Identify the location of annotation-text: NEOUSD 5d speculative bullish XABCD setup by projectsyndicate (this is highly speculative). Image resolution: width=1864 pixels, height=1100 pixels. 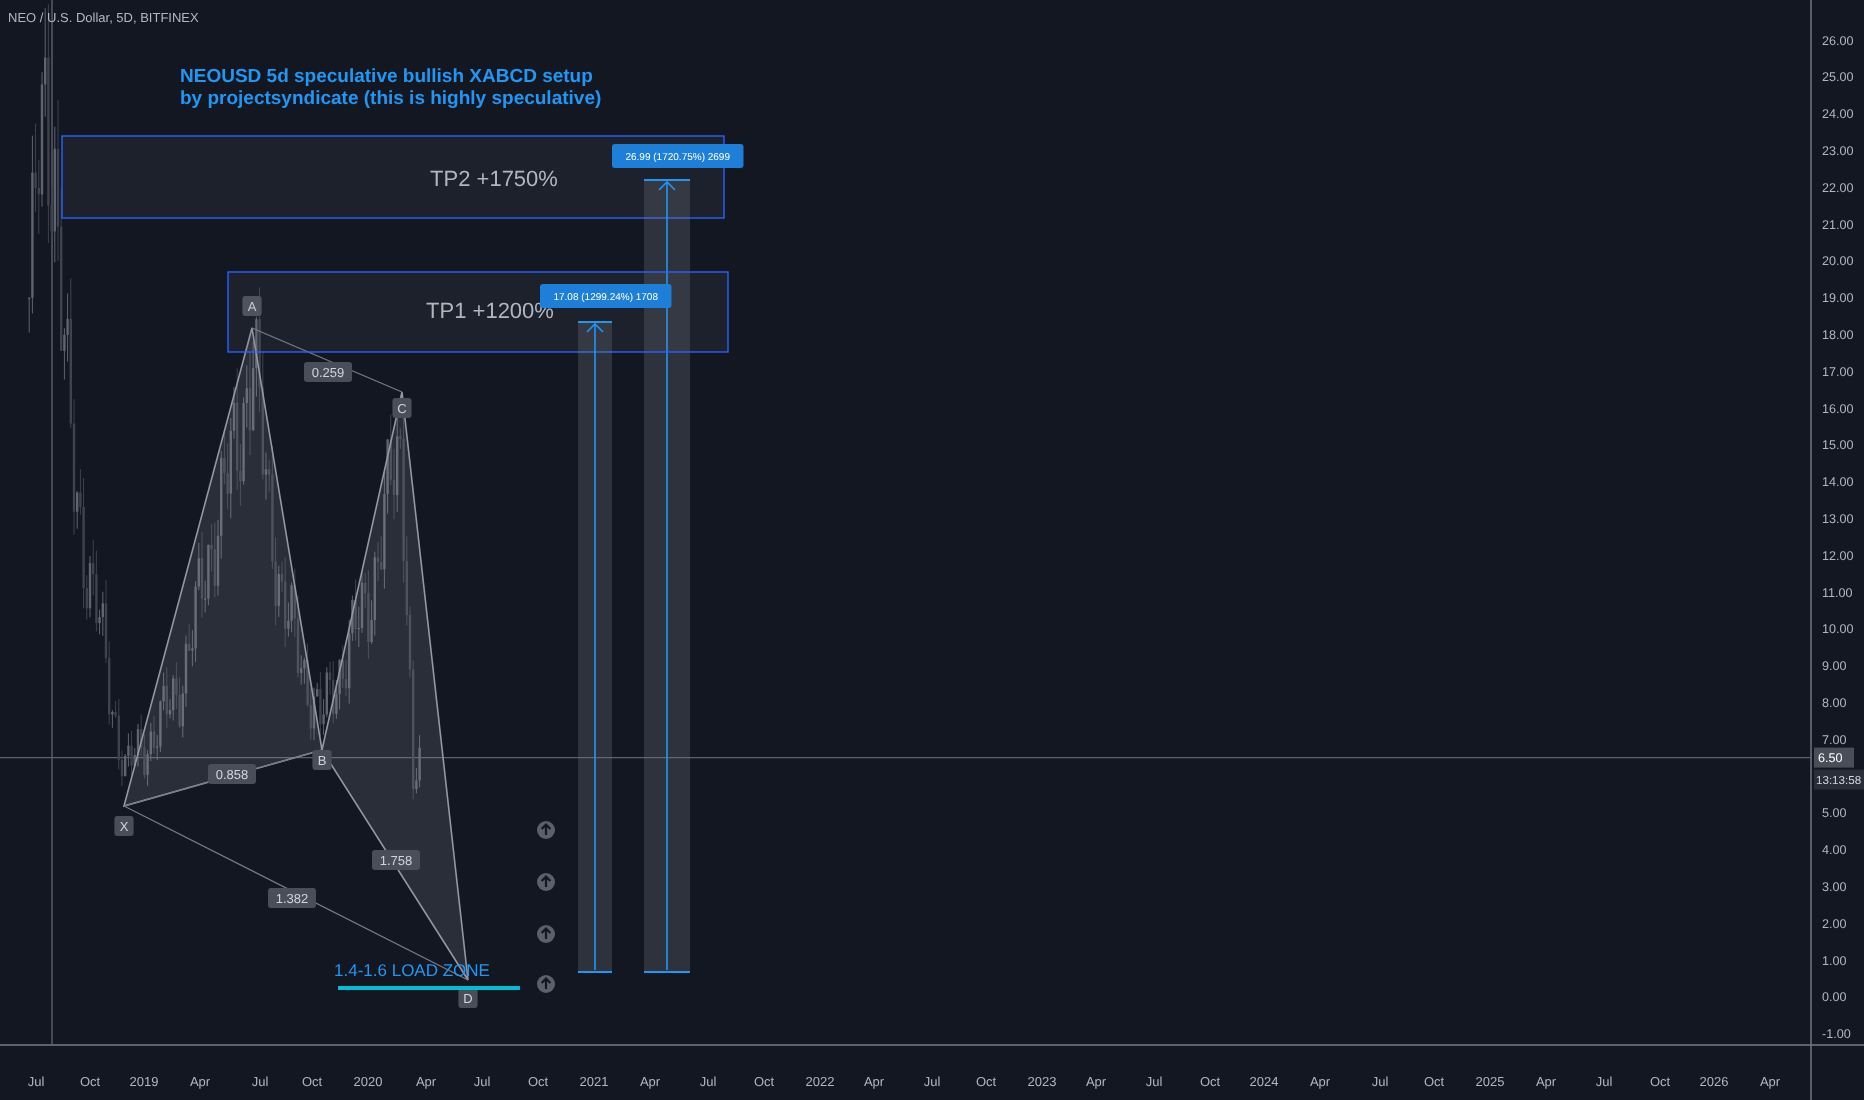
(391, 88).